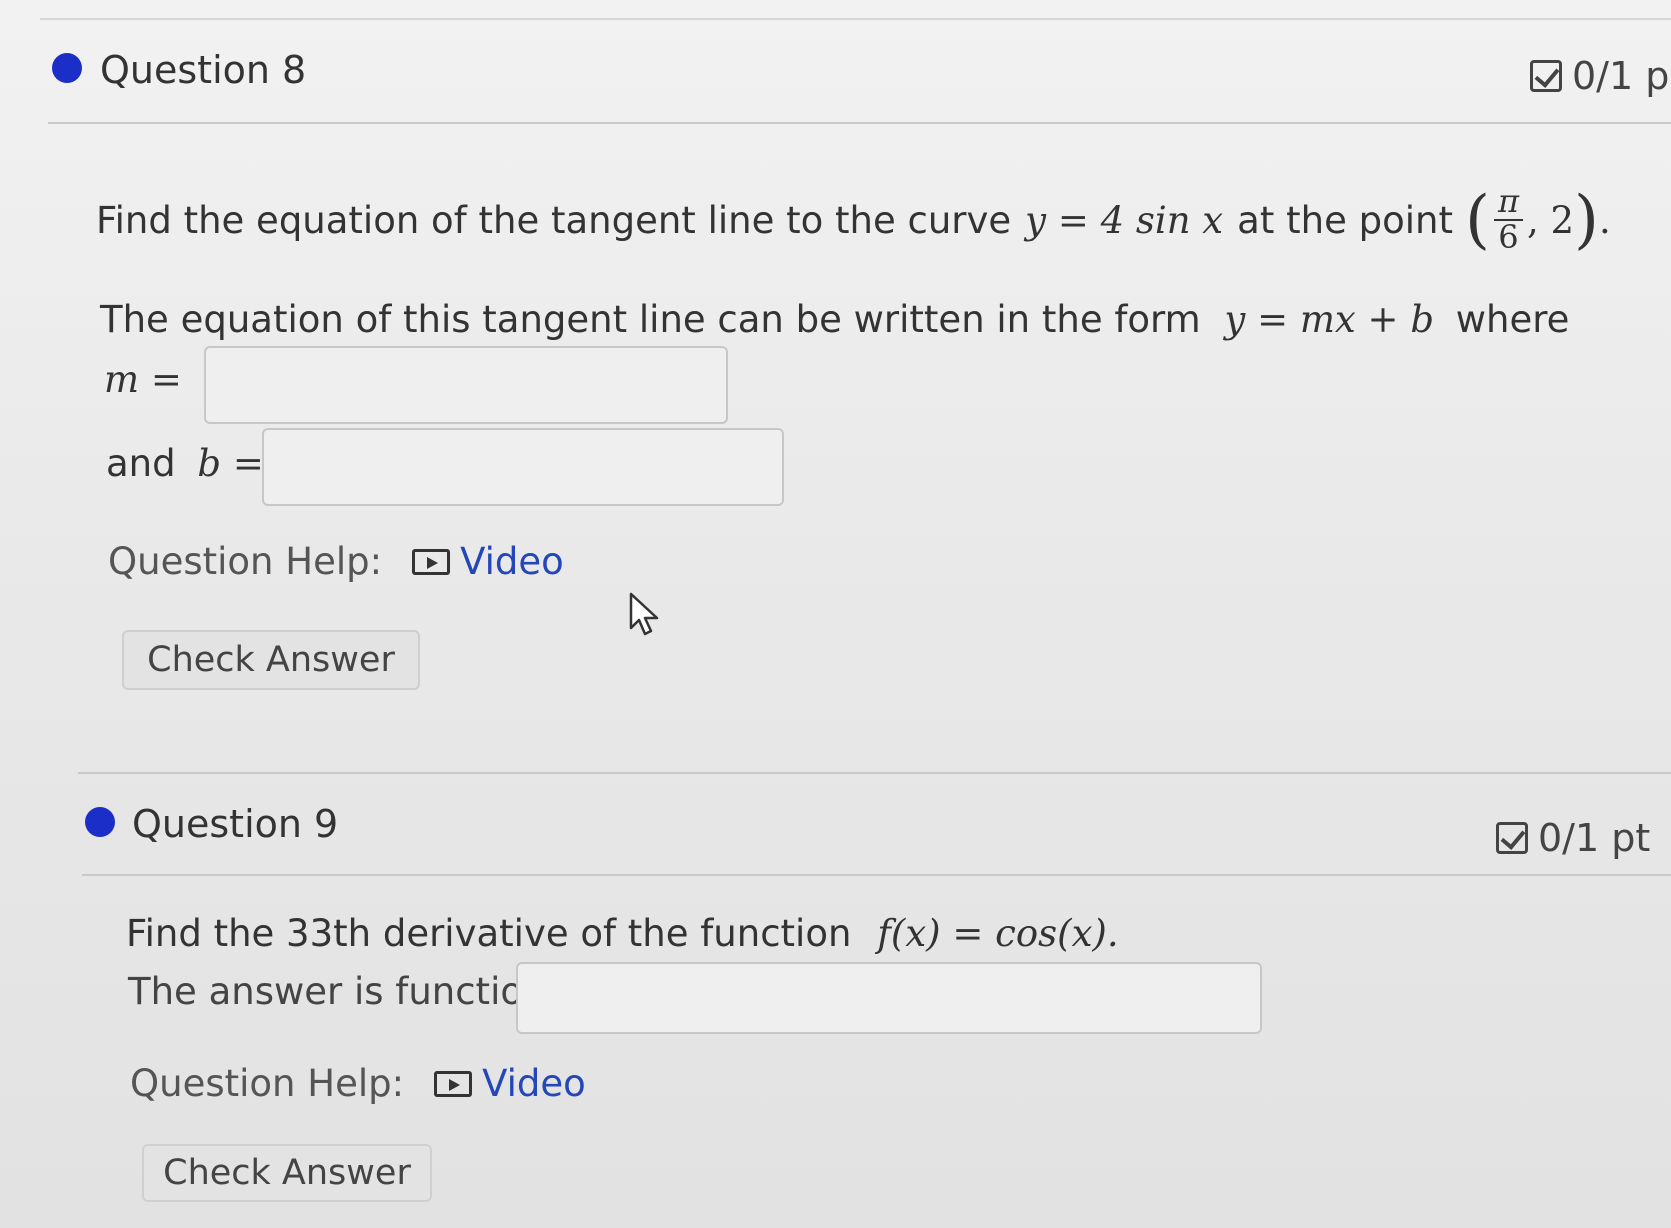  I want to click on function-answer-input, so click(889, 998).